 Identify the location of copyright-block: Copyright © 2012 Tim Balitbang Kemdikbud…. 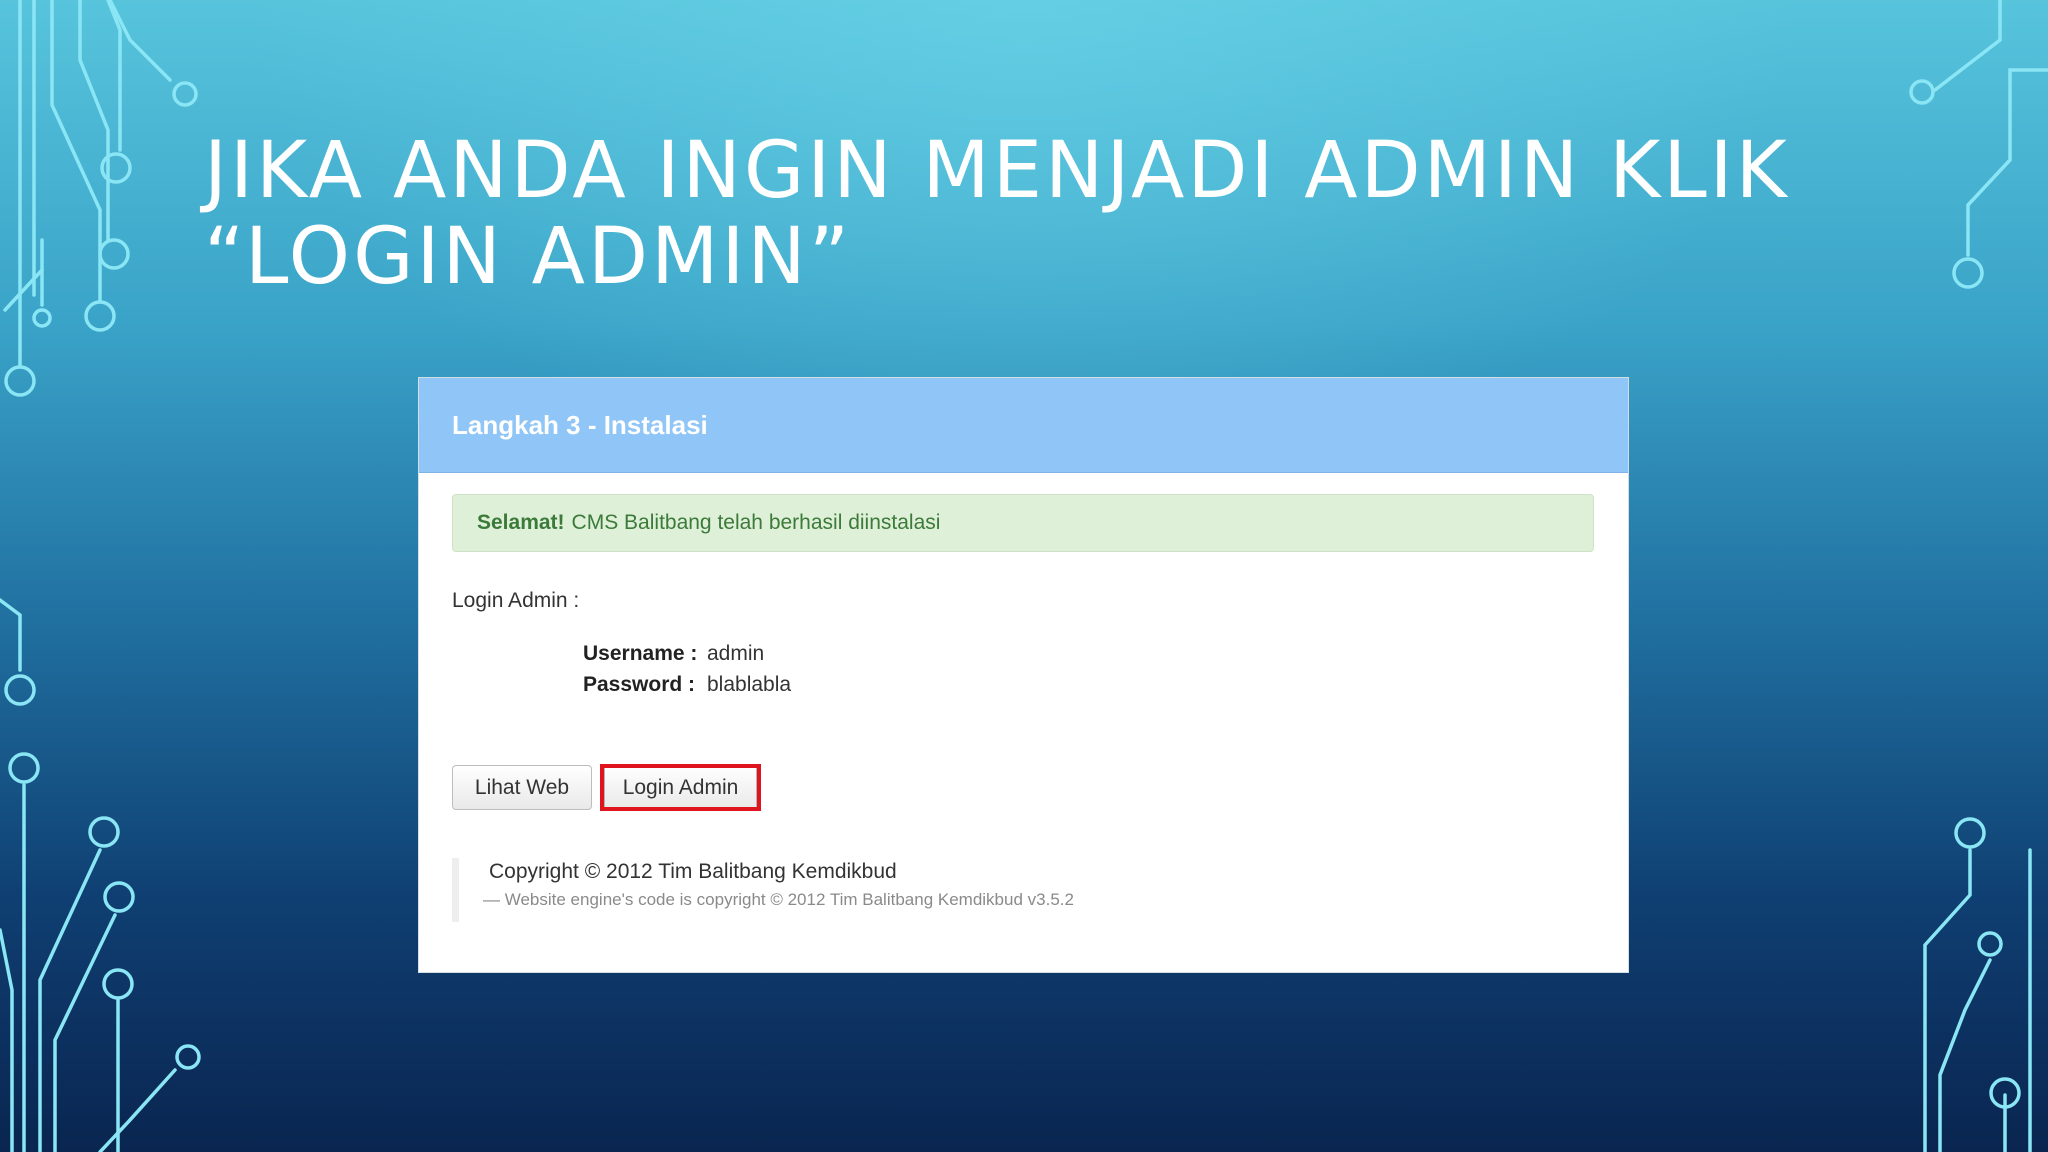
(763, 890).